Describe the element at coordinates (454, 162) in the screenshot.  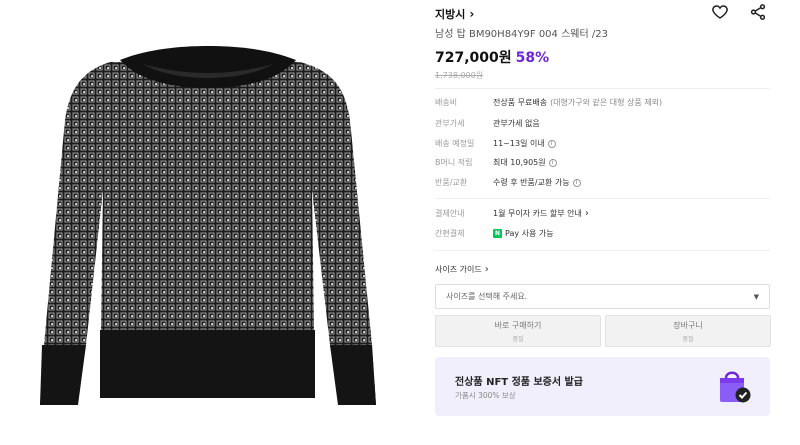
I see `spec-label: B머니 적립` at that location.